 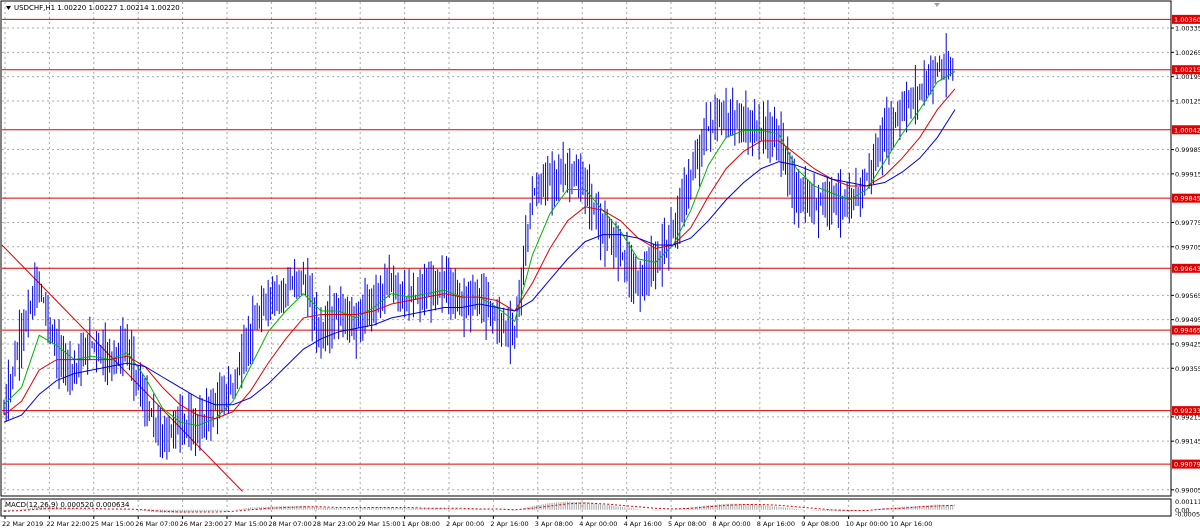 I want to click on y-tick-label: 0.99775, so click(x=1187, y=223).